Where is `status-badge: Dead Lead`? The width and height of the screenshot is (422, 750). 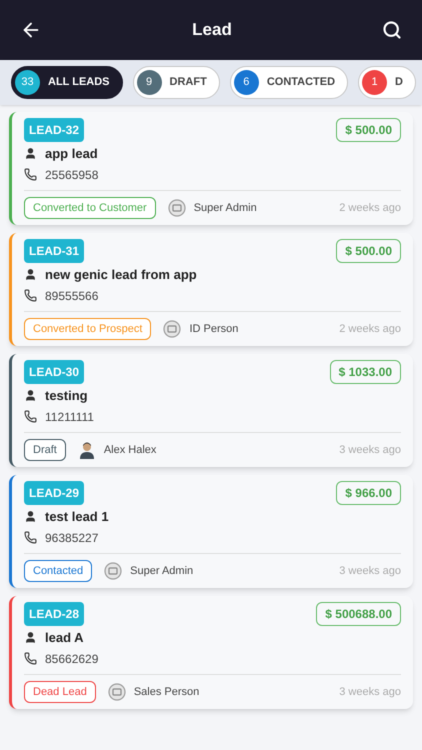 status-badge: Dead Lead is located at coordinates (60, 691).